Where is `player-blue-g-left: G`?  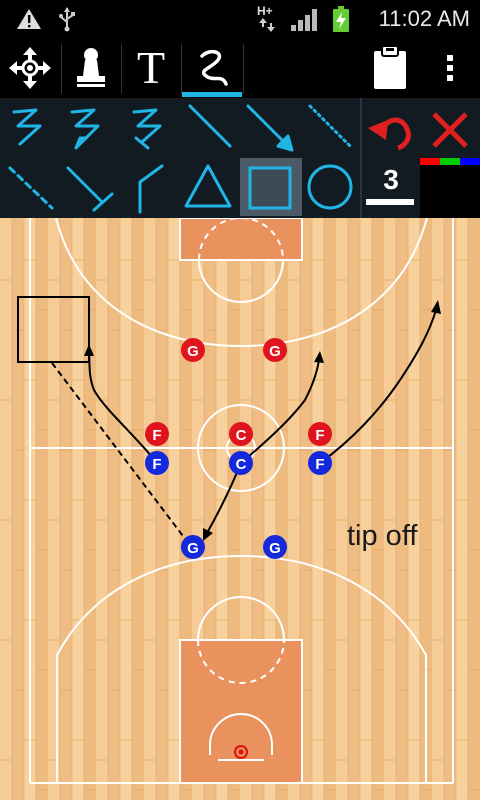 player-blue-g-left: G is located at coordinates (193, 547).